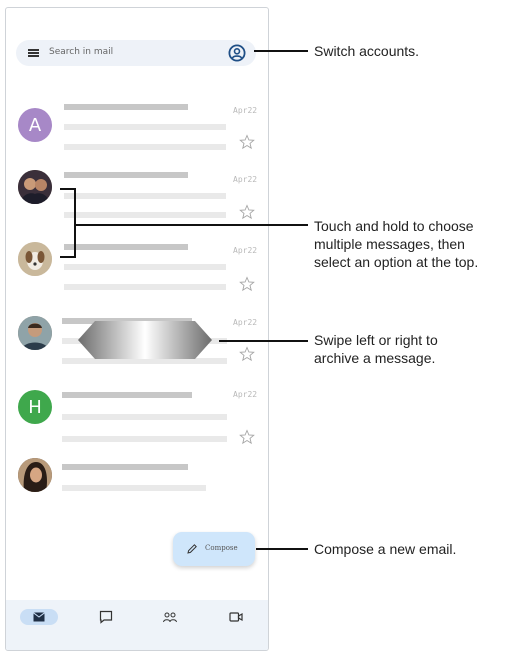 The width and height of the screenshot is (505, 653). Describe the element at coordinates (367, 51) in the screenshot. I see `callout-switch-accounts: Switch accounts.` at that location.